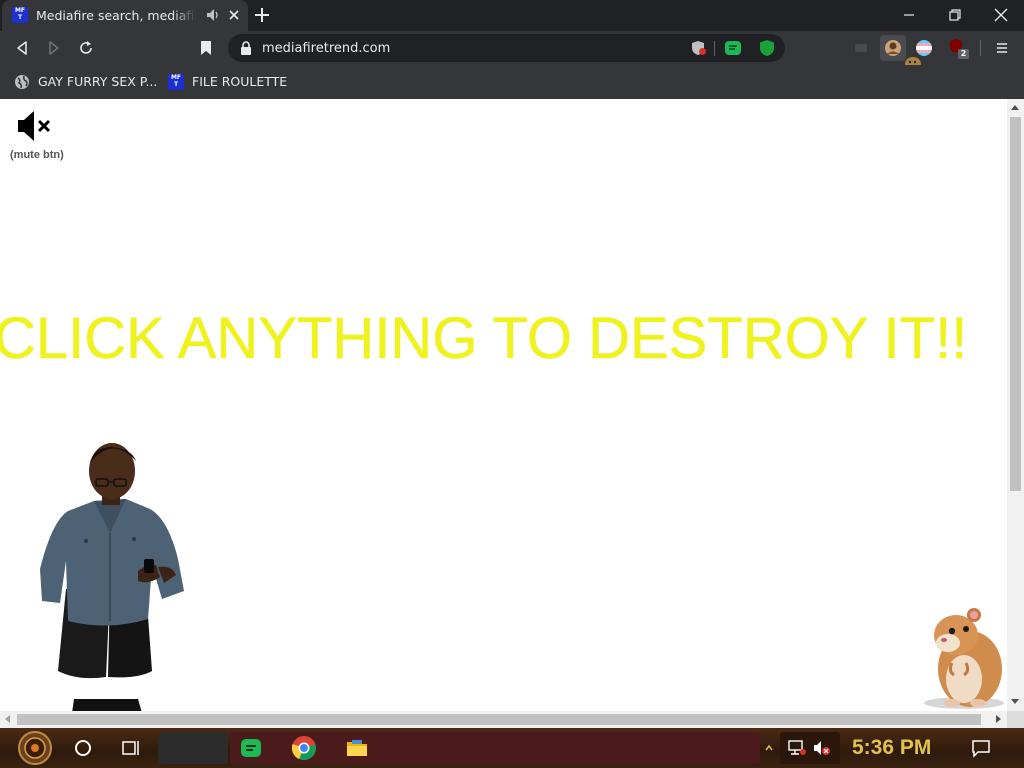  Describe the element at coordinates (304, 748) in the screenshot. I see `chrome-icon` at that location.